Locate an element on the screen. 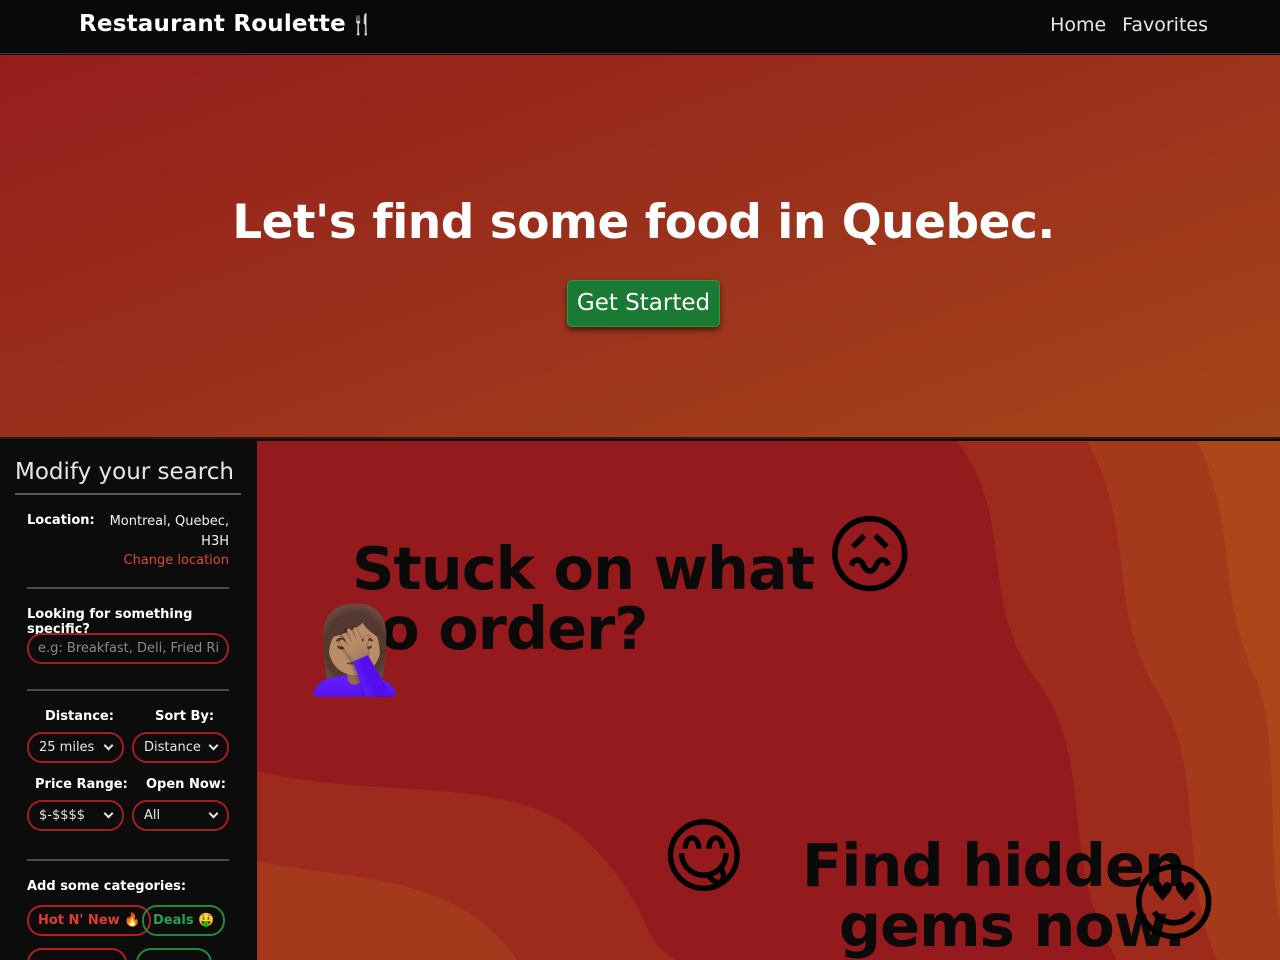 The height and width of the screenshot is (960, 1280). chip-label: Hot N' New is located at coordinates (79, 920).